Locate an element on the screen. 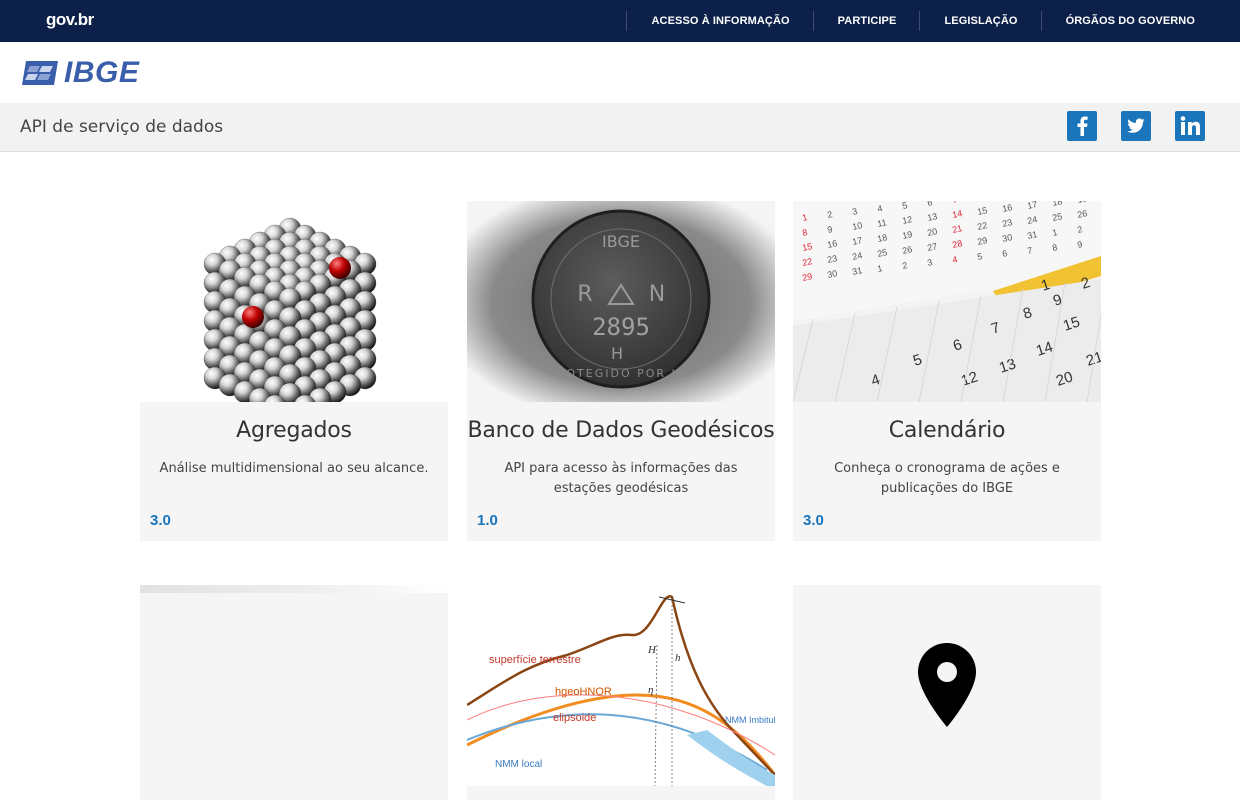 The width and height of the screenshot is (1240, 800). marker-text-h: H is located at coordinates (617, 353).